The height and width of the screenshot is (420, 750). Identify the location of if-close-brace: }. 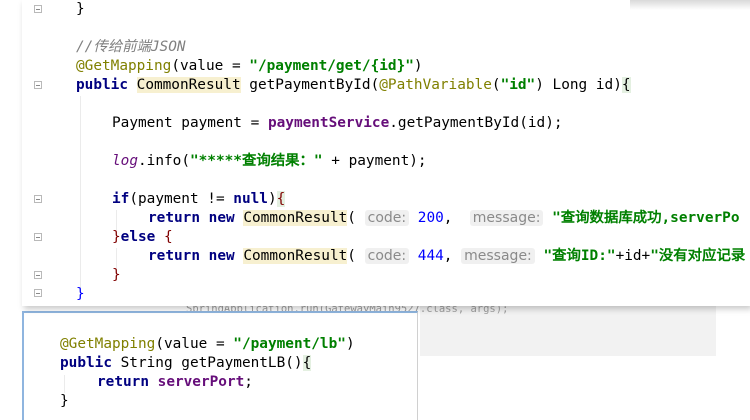
(116, 275).